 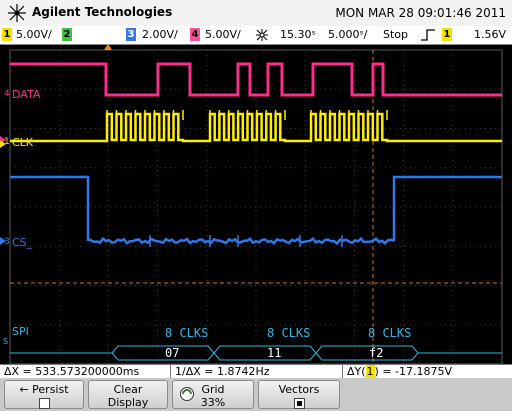 I want to click on persist-label-row: ← Persist, so click(x=44, y=389).